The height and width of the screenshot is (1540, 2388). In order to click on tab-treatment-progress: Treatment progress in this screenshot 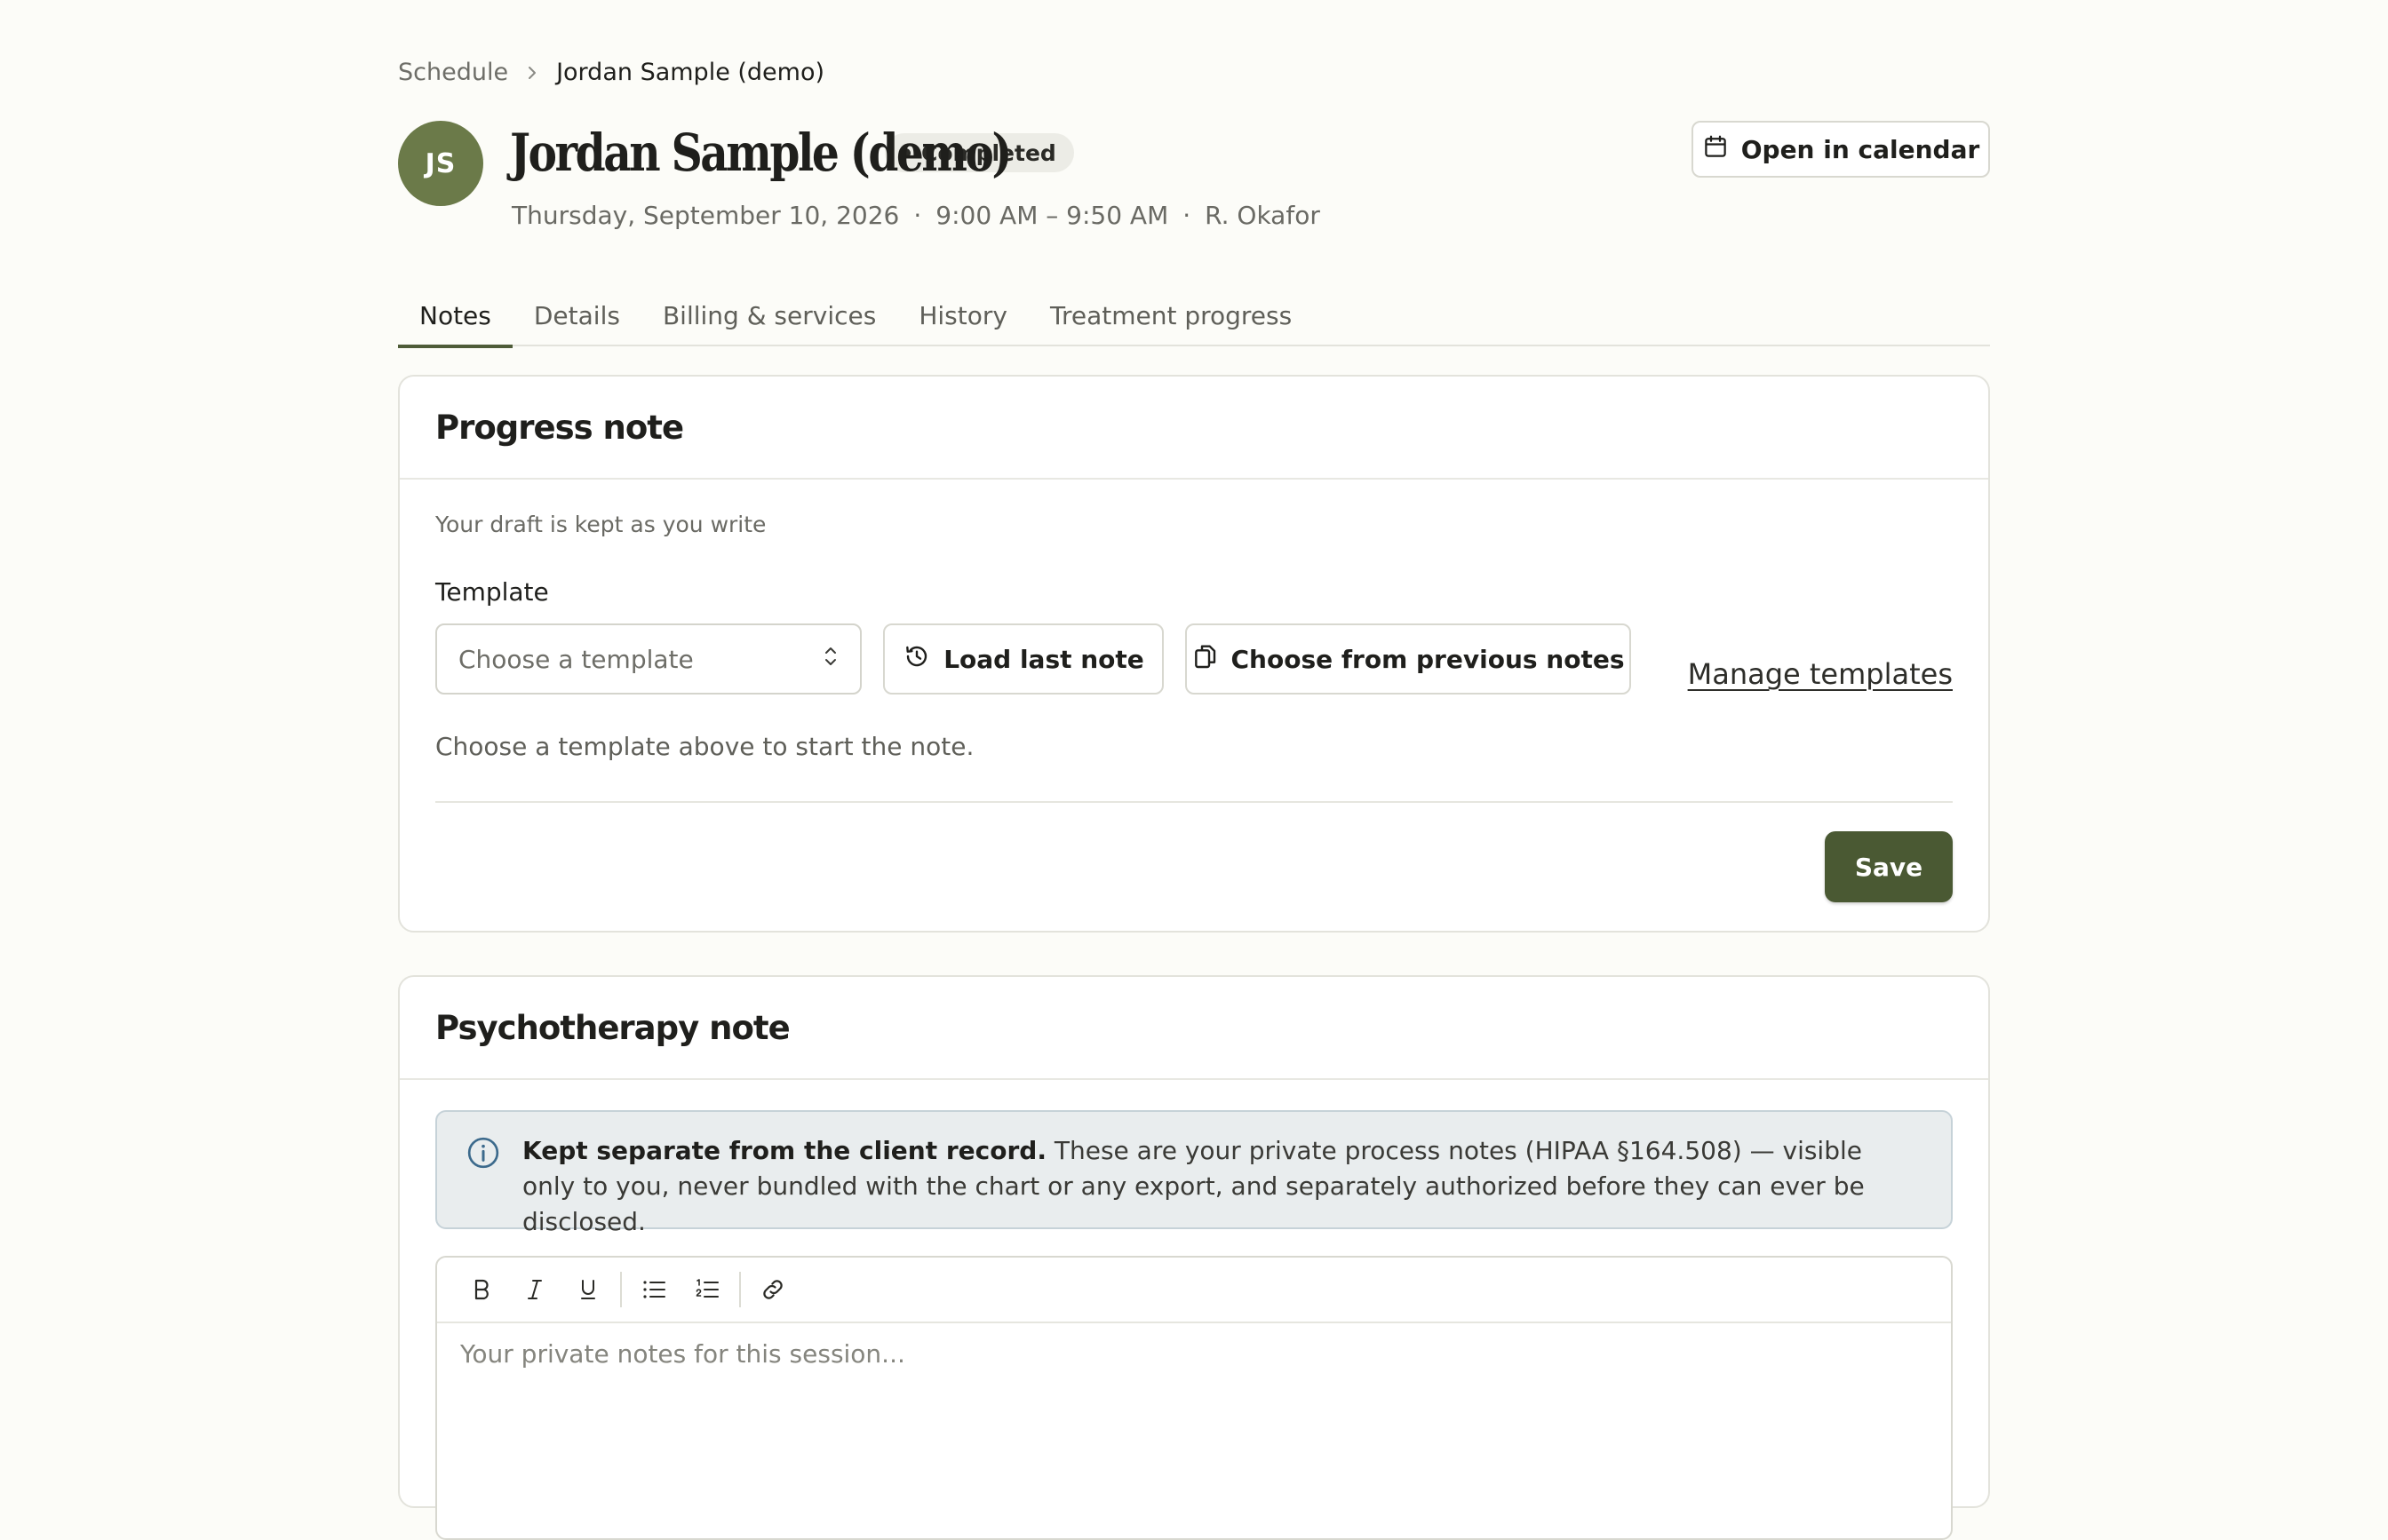, I will do `click(1171, 315)`.